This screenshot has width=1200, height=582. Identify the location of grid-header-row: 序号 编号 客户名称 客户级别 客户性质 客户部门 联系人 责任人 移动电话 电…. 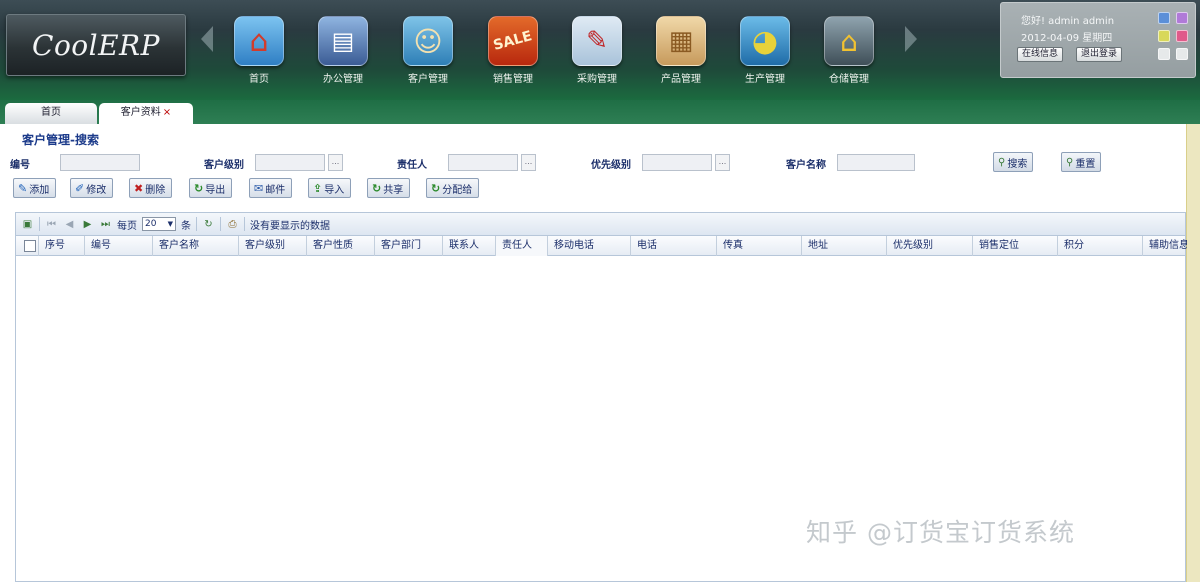
(601, 246).